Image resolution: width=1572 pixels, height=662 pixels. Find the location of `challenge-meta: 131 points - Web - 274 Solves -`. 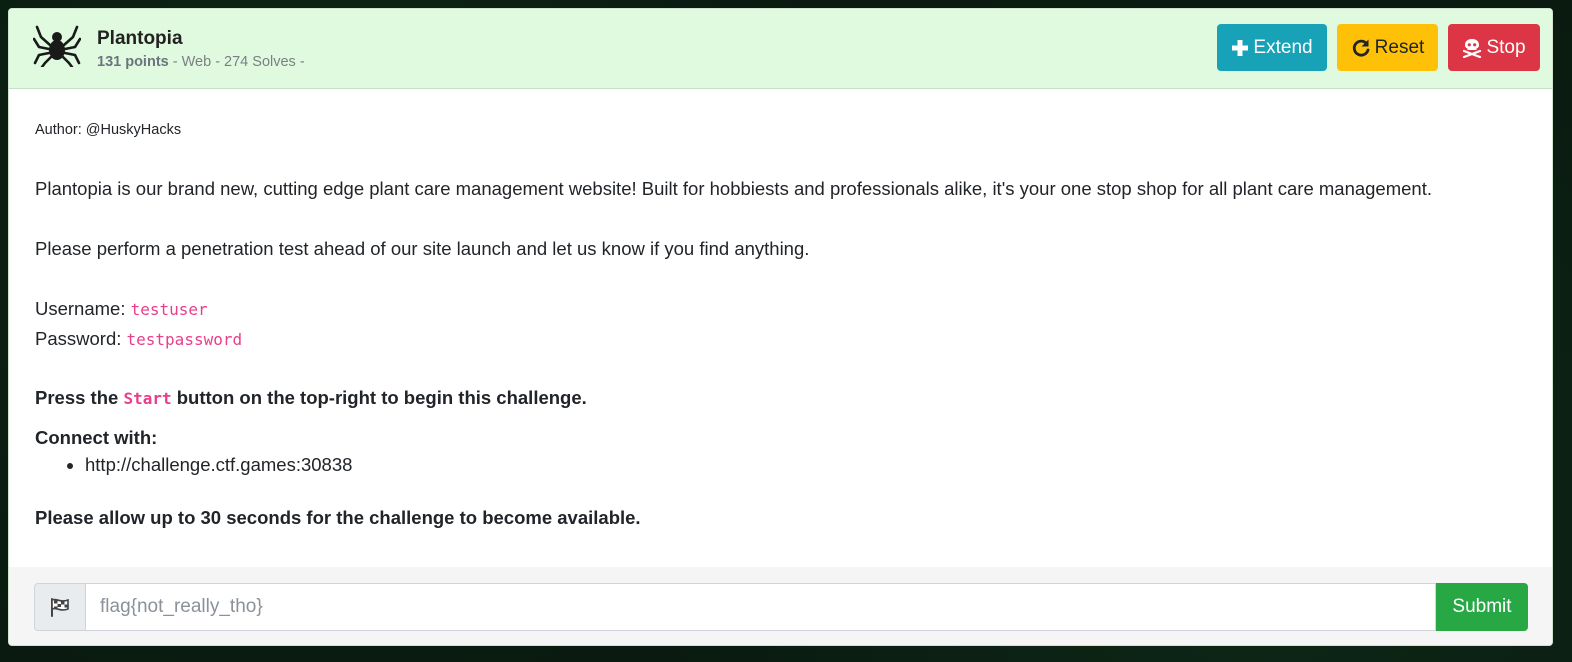

challenge-meta: 131 points - Web - 274 Solves - is located at coordinates (201, 62).